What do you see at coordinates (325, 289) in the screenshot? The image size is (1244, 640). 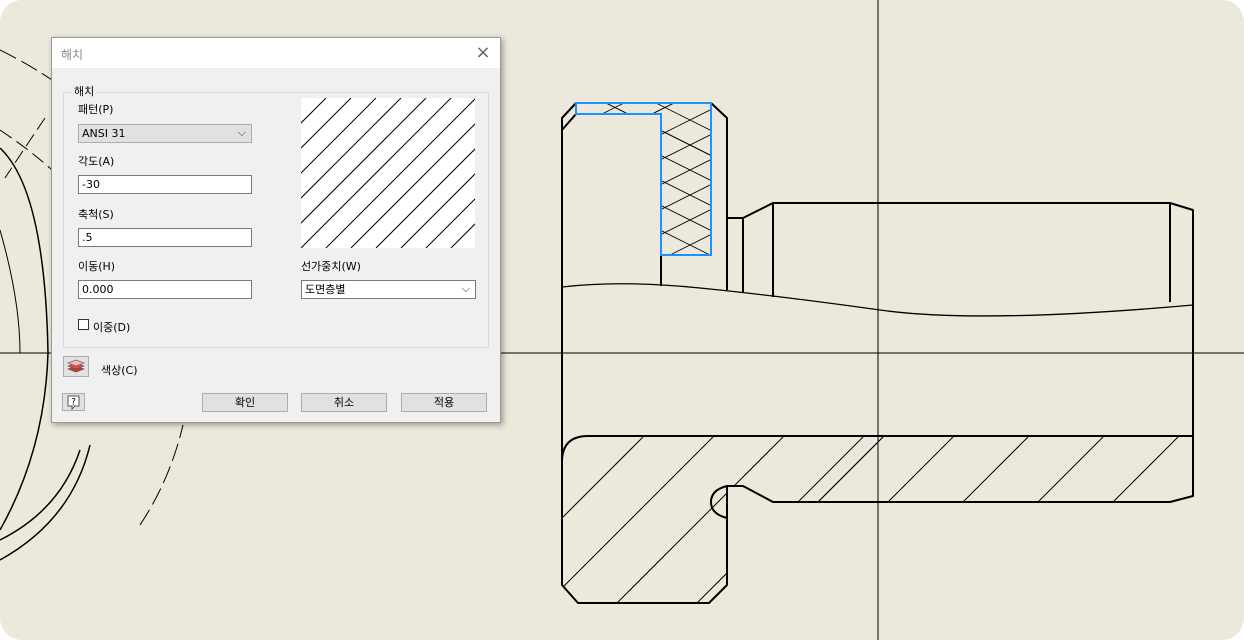 I see `lineweight-value: 도면층별` at bounding box center [325, 289].